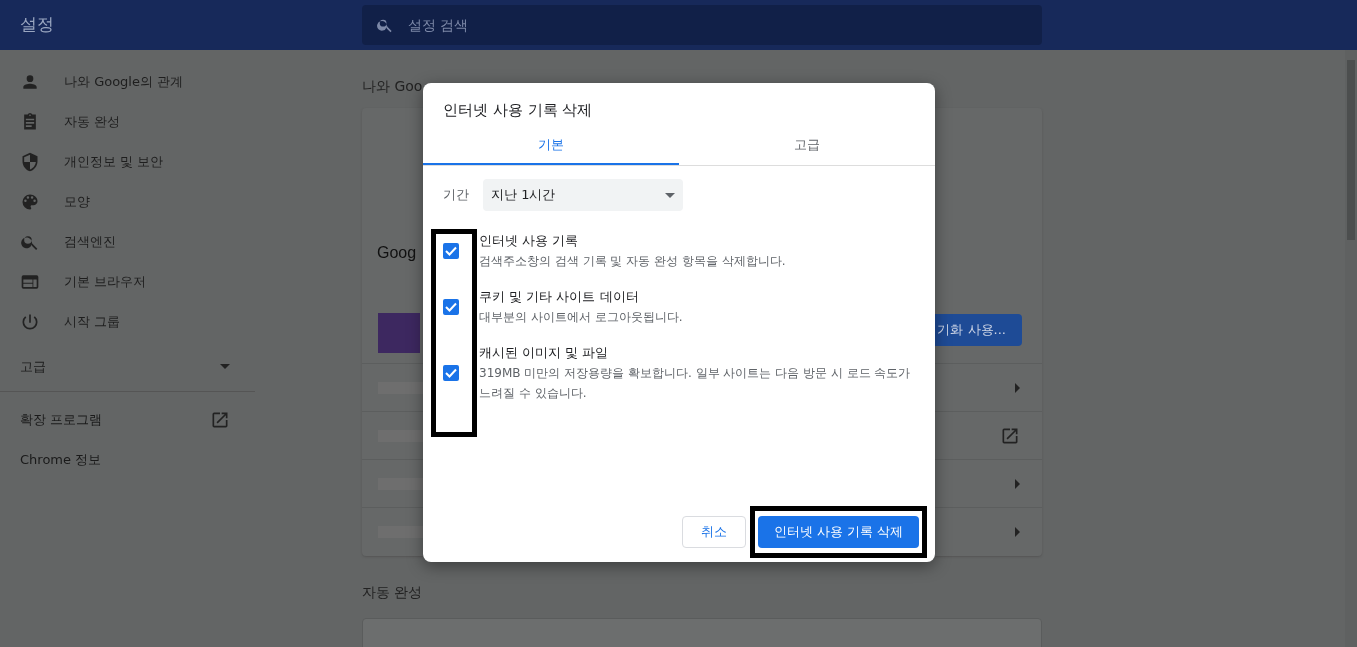 The width and height of the screenshot is (1357, 647). Describe the element at coordinates (838, 532) in the screenshot. I see `clear-data-button: 인터넷 사용 기록 삭제` at that location.